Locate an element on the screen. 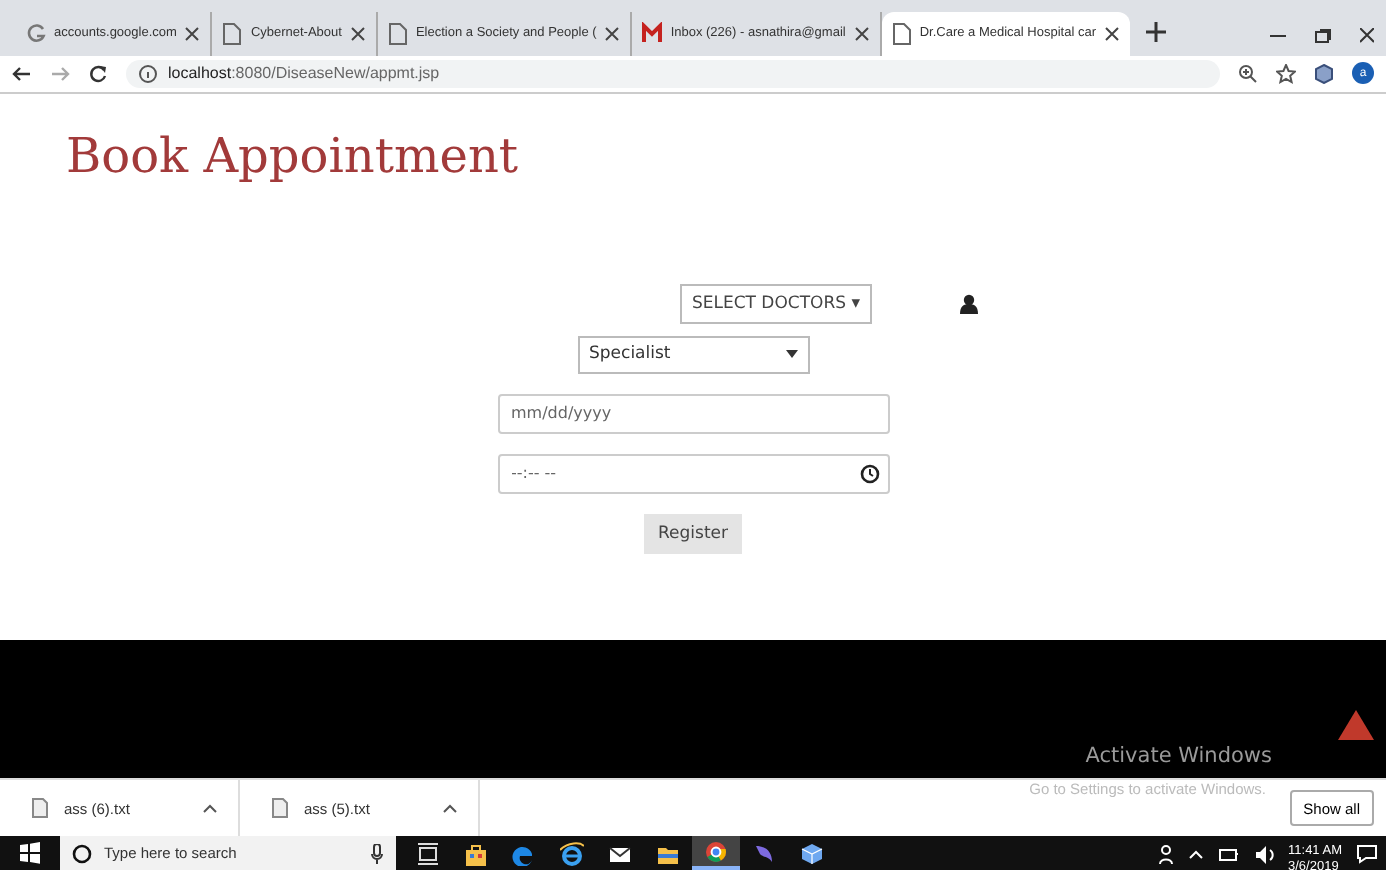 The width and height of the screenshot is (1386, 870). new-tab-icon is located at coordinates (1156, 31).